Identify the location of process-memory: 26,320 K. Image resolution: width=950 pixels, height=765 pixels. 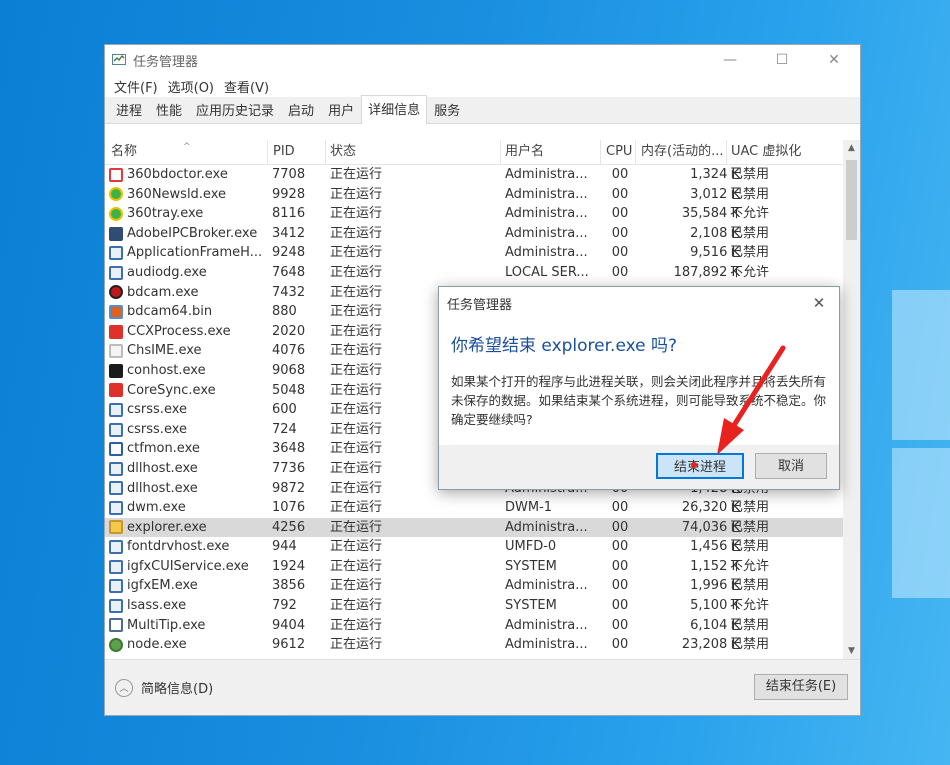
(710, 508).